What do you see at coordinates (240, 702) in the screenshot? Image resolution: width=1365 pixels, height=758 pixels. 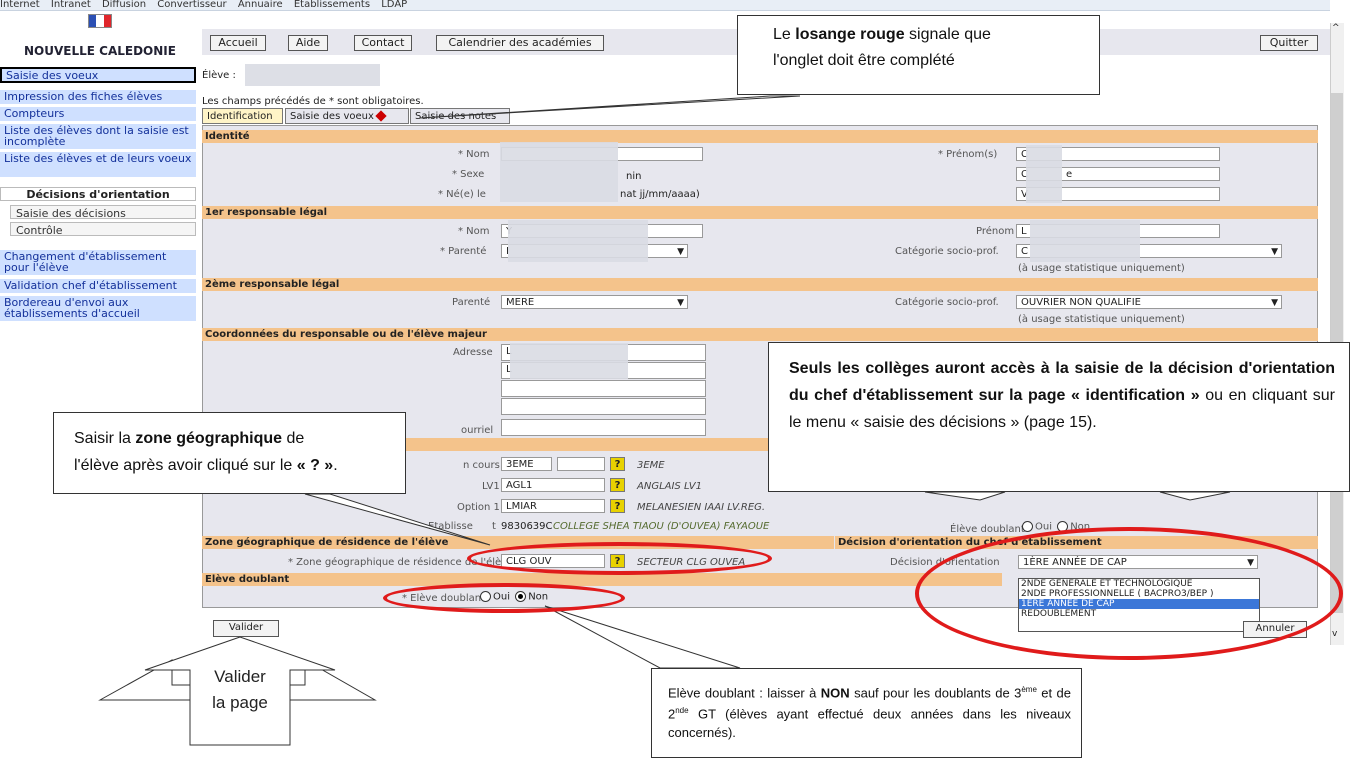 I see `callout-valider-text-b: la page` at bounding box center [240, 702].